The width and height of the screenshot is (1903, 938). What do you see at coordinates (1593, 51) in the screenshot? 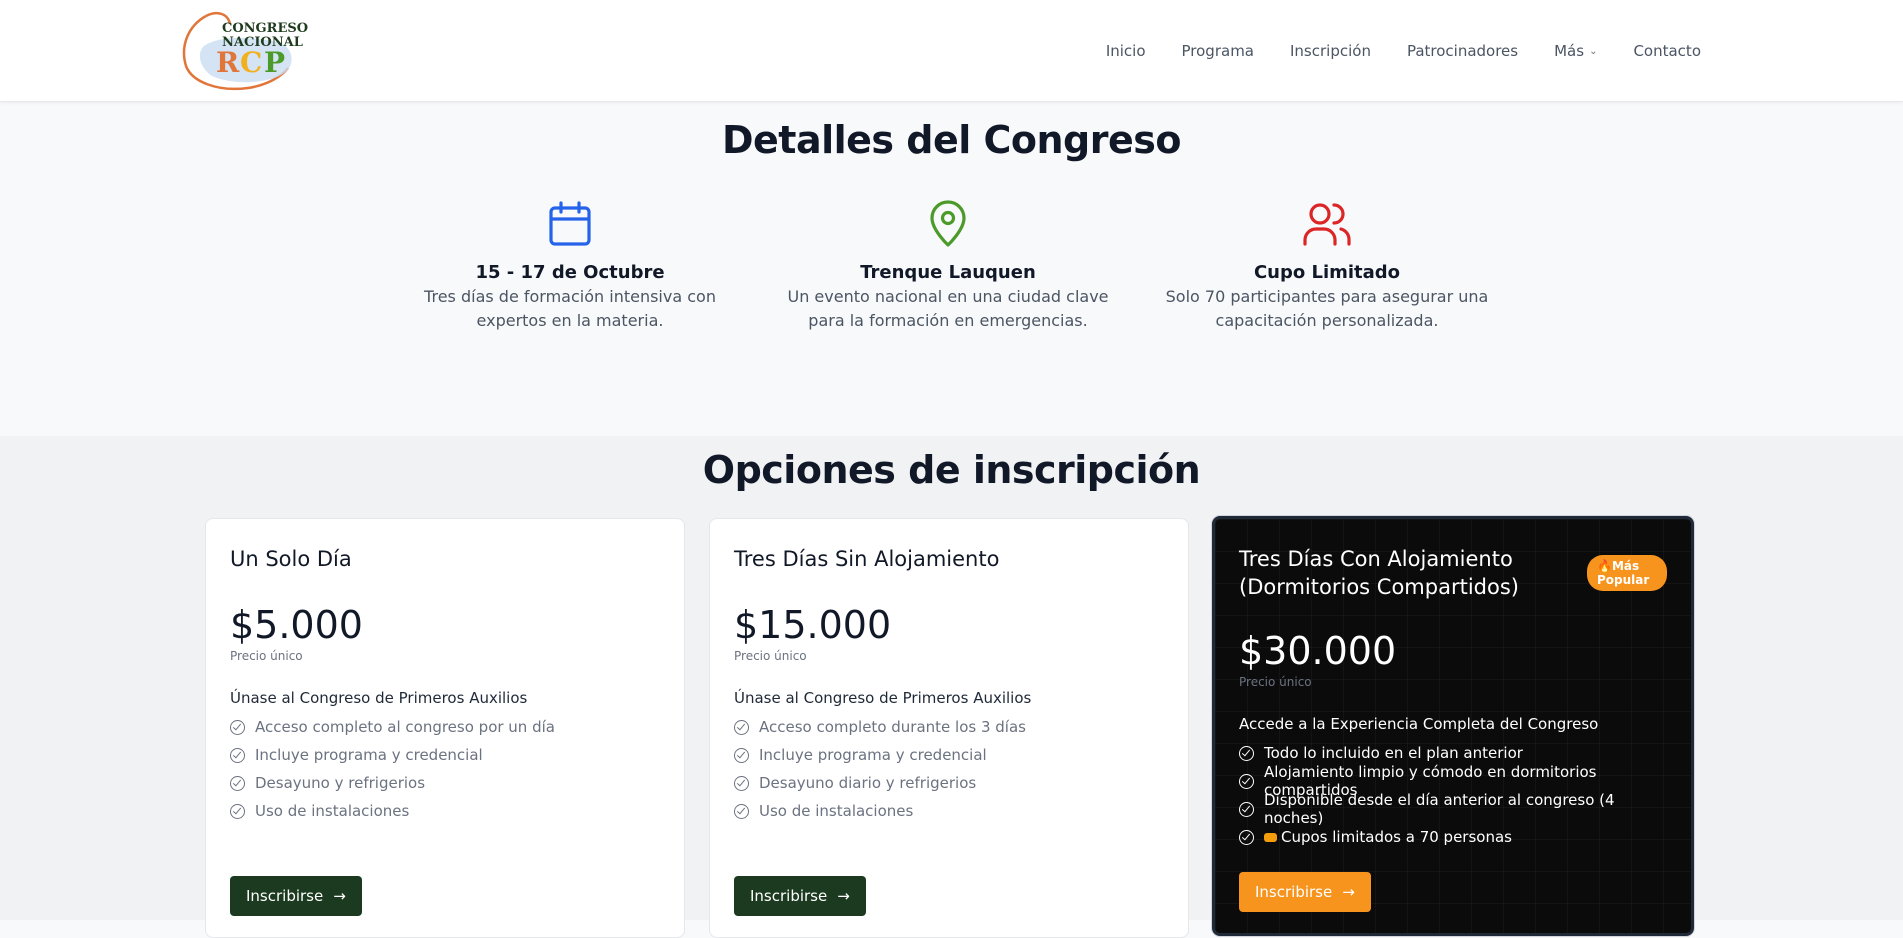
I see `chevron-down-icon: ⌄` at bounding box center [1593, 51].